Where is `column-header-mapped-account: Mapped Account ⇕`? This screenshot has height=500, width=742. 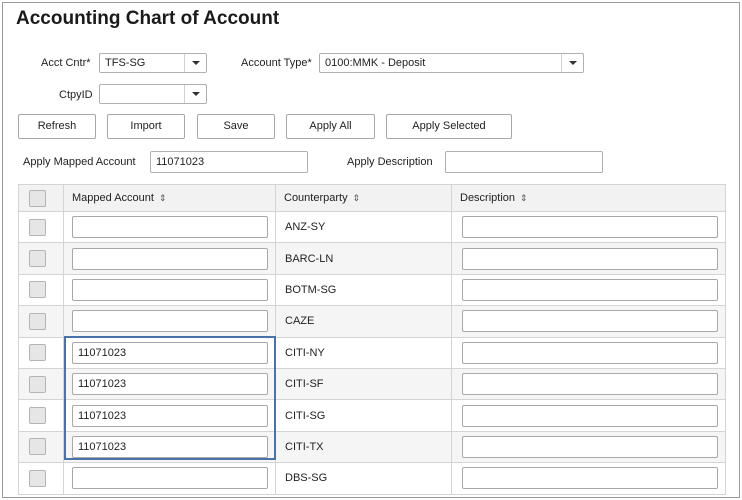 column-header-mapped-account: Mapped Account ⇕ is located at coordinates (169, 198).